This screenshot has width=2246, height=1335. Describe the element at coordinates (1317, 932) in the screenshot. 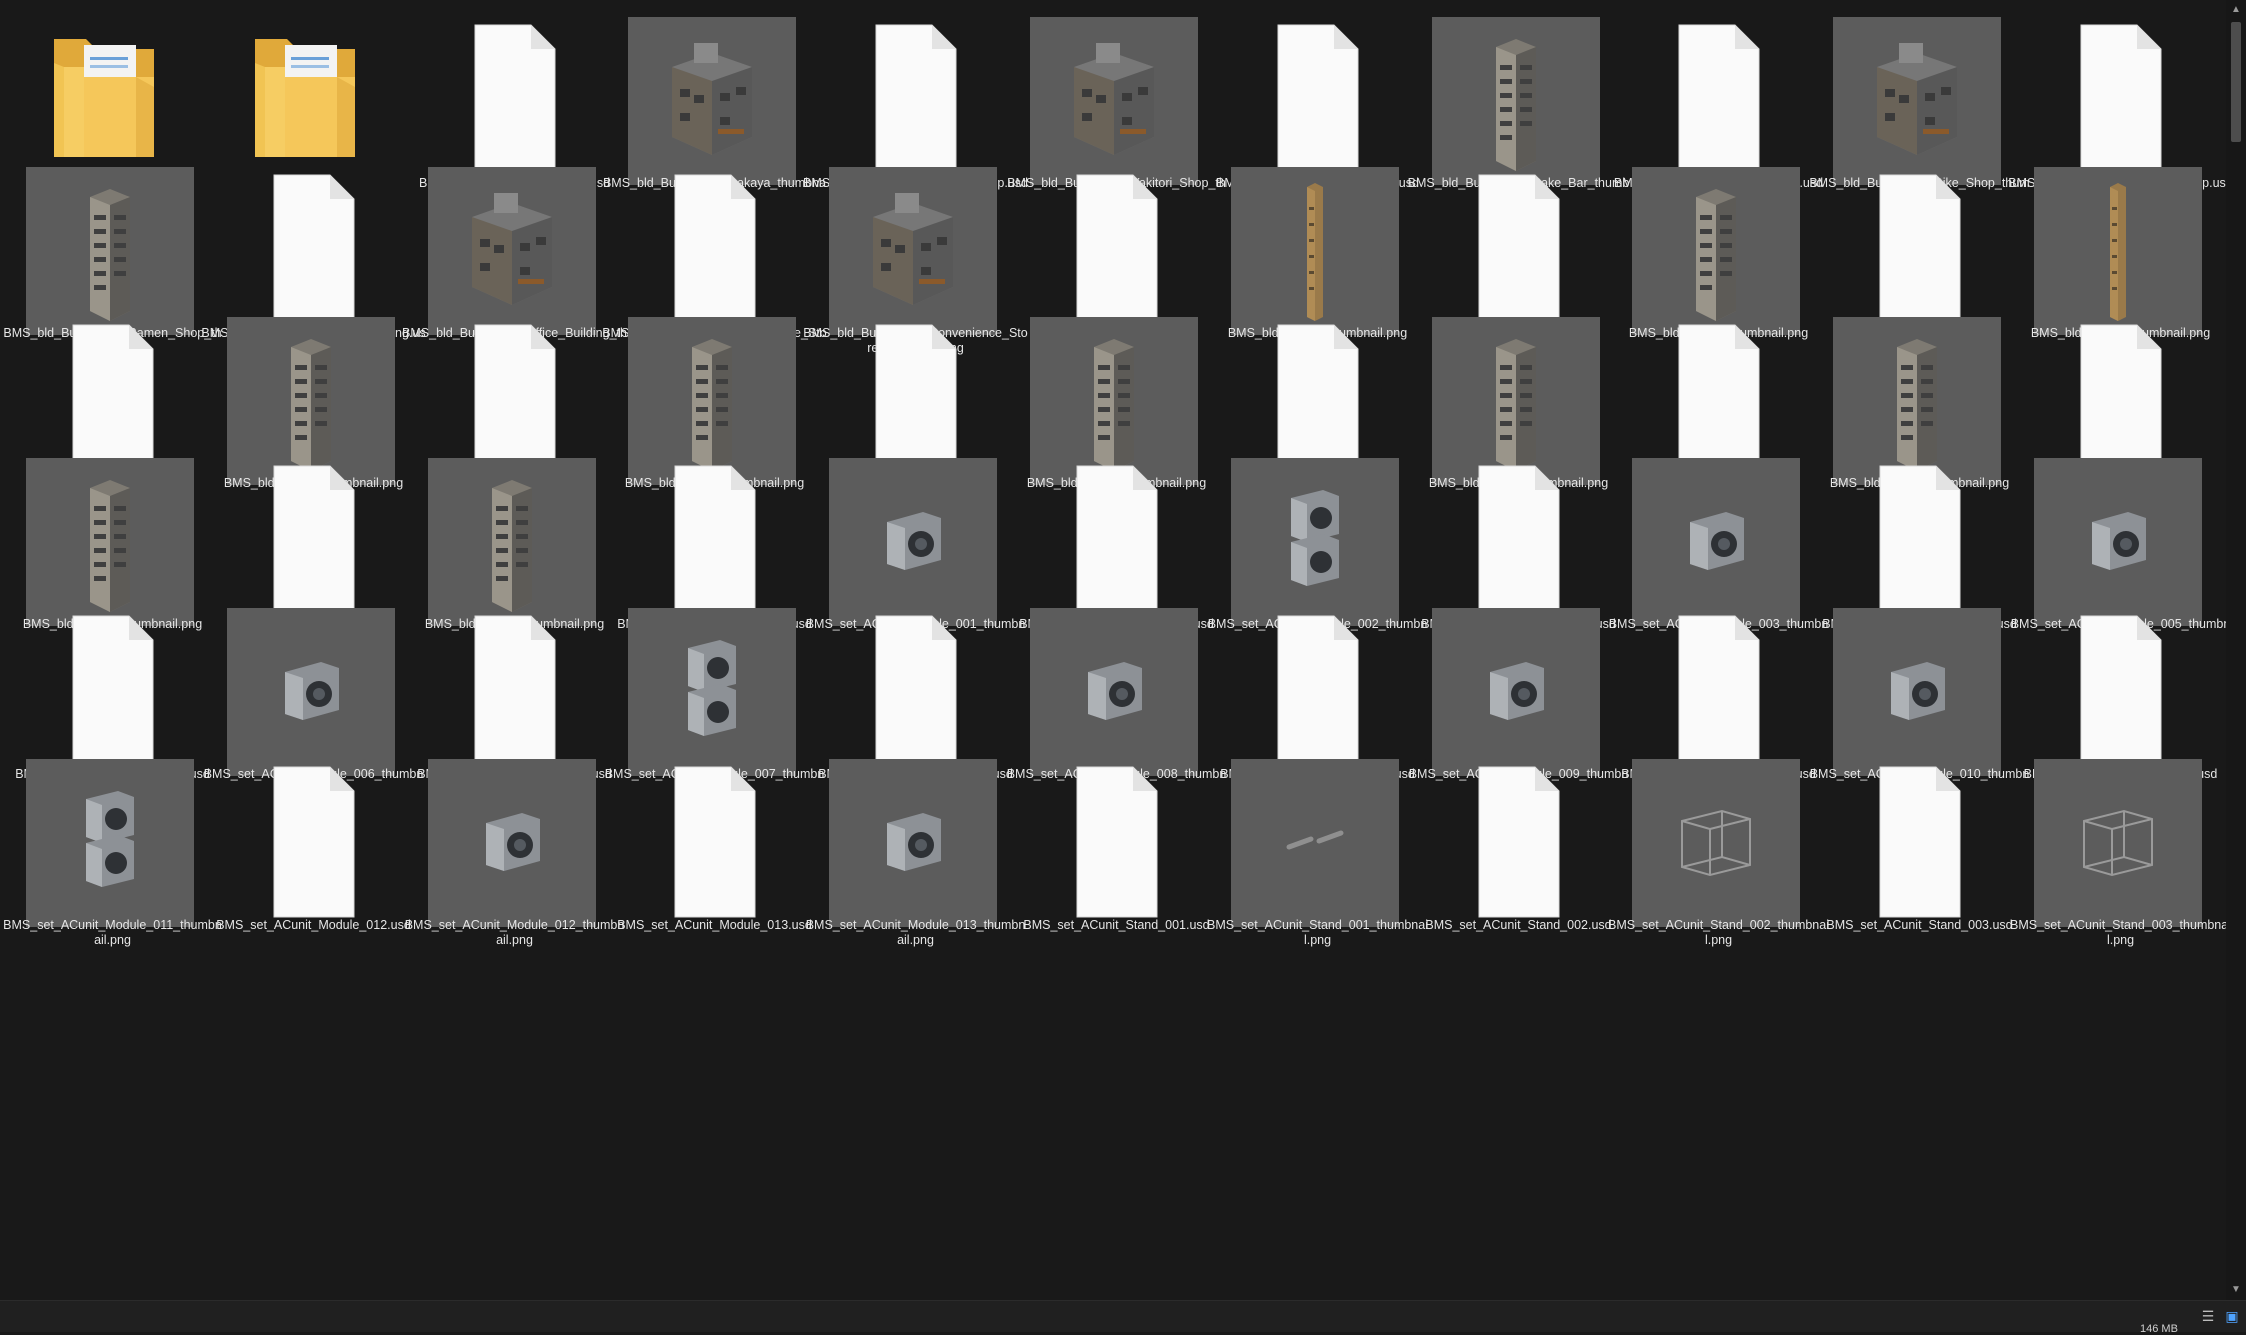

I see `file-name-label: BMS_set_ACunit_Stand_001_thumbnail.png` at that location.